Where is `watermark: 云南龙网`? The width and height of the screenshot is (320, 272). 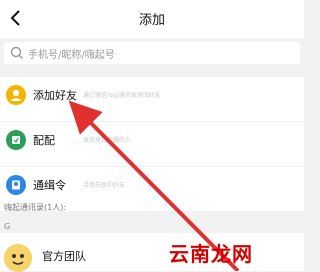 watermark: 云南龙网 is located at coordinates (211, 254).